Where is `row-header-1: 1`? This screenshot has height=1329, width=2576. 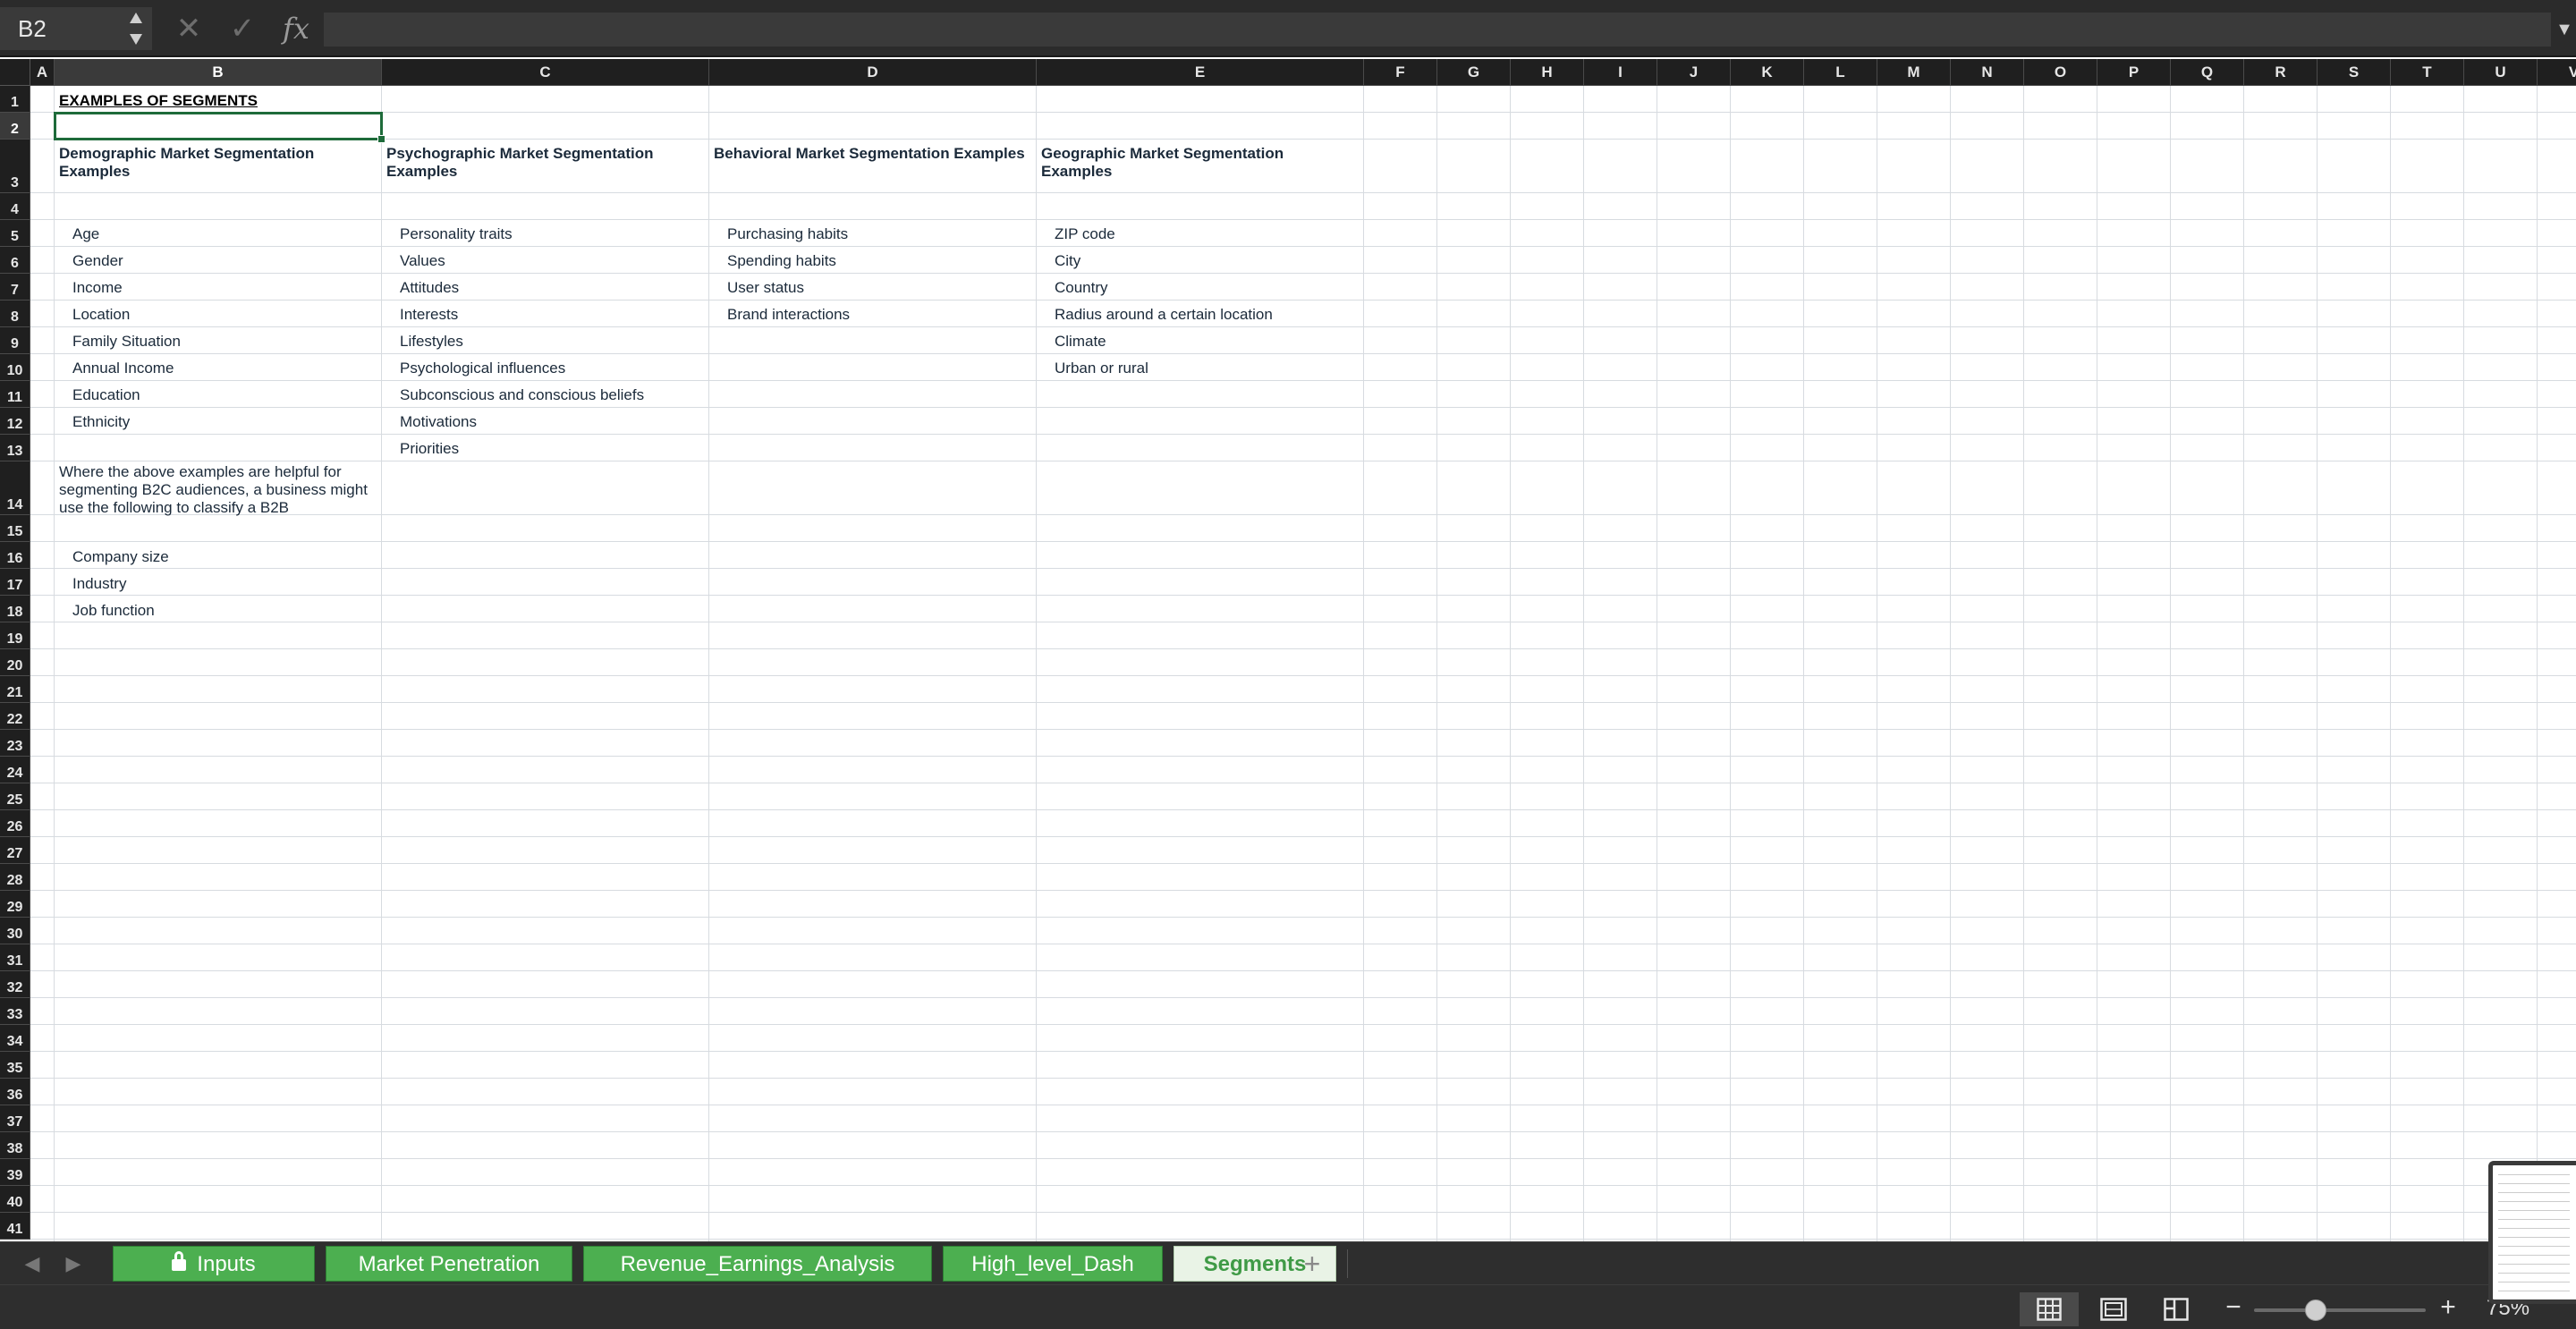
row-header-1: 1 is located at coordinates (15, 99).